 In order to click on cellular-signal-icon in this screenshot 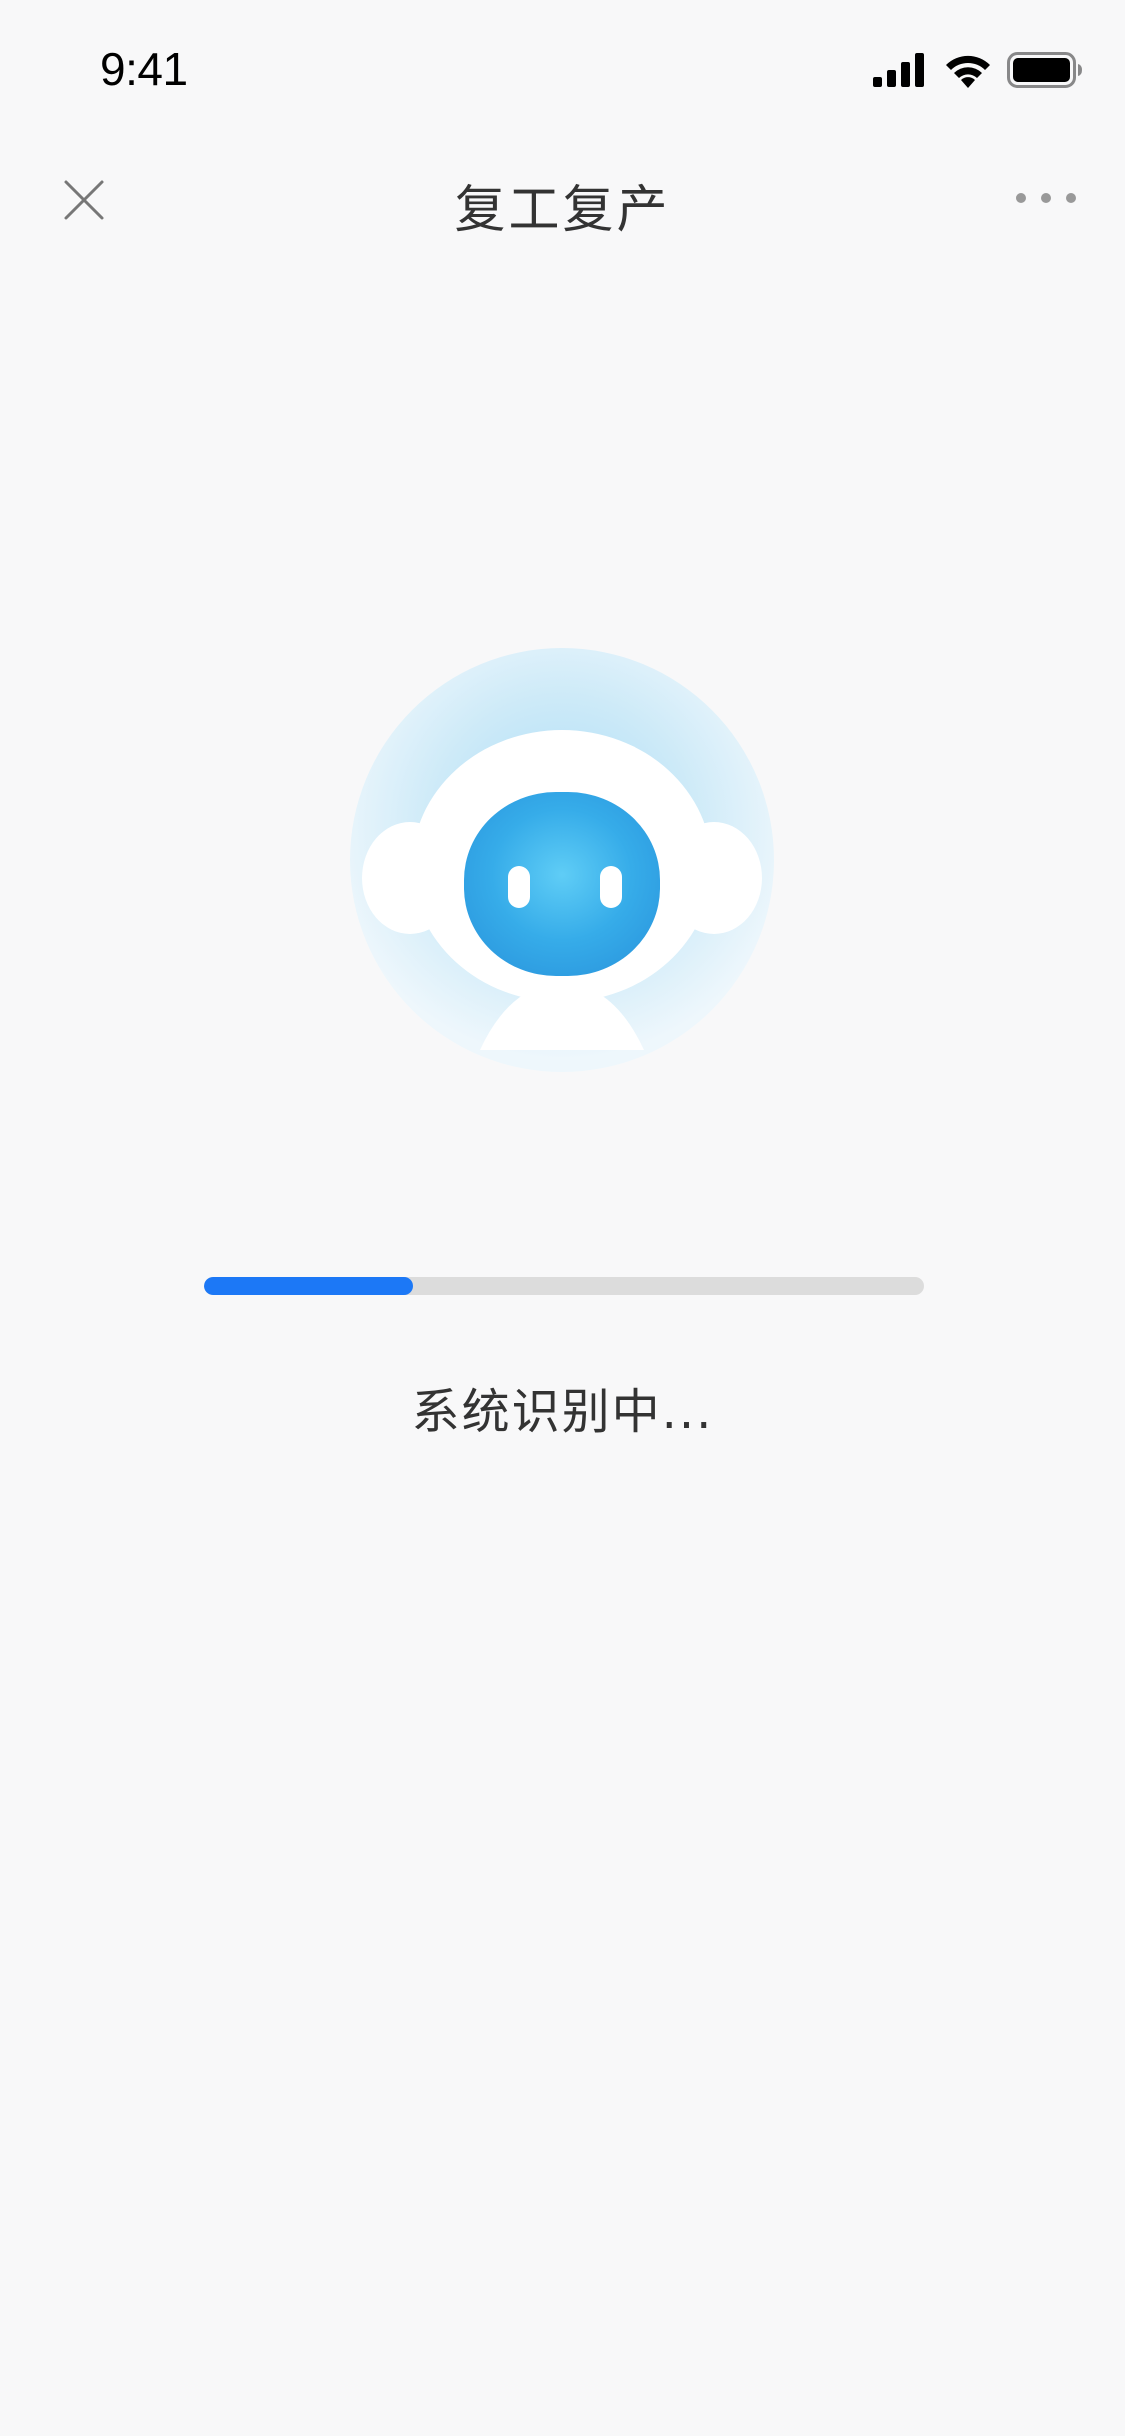, I will do `click(898, 70)`.